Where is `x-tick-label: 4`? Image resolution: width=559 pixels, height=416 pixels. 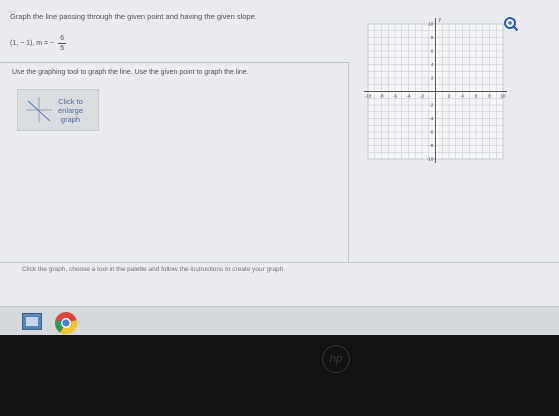
x-tick-label: 4 is located at coordinates (462, 96).